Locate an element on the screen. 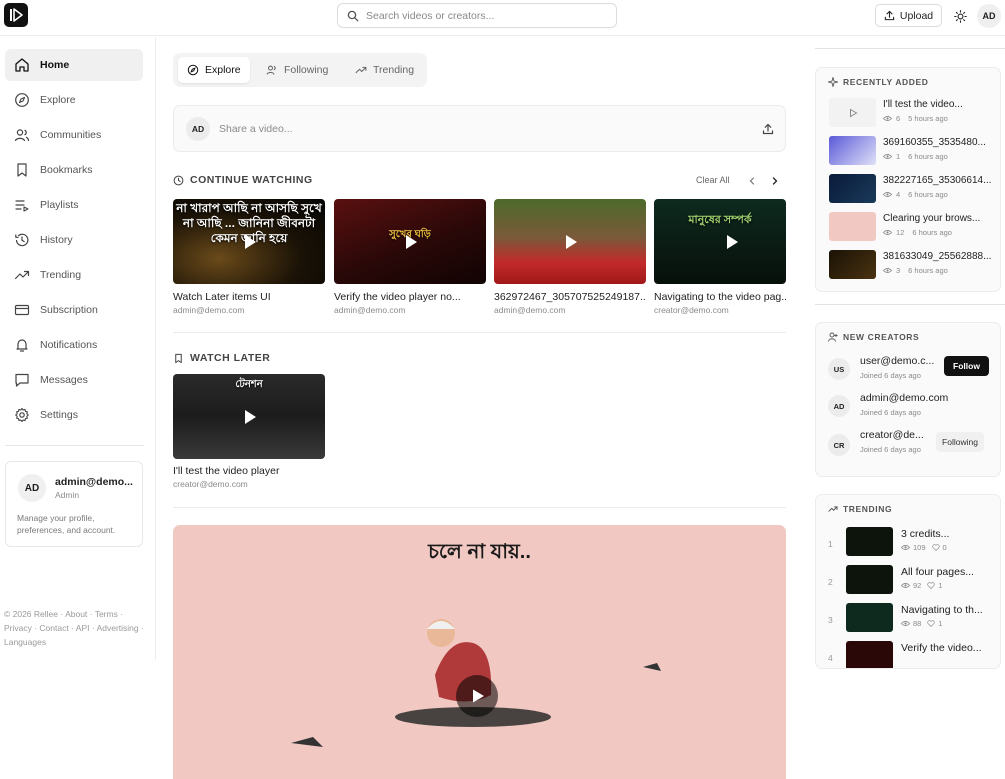  video-thumbnail: টেনশন is located at coordinates (249, 416).